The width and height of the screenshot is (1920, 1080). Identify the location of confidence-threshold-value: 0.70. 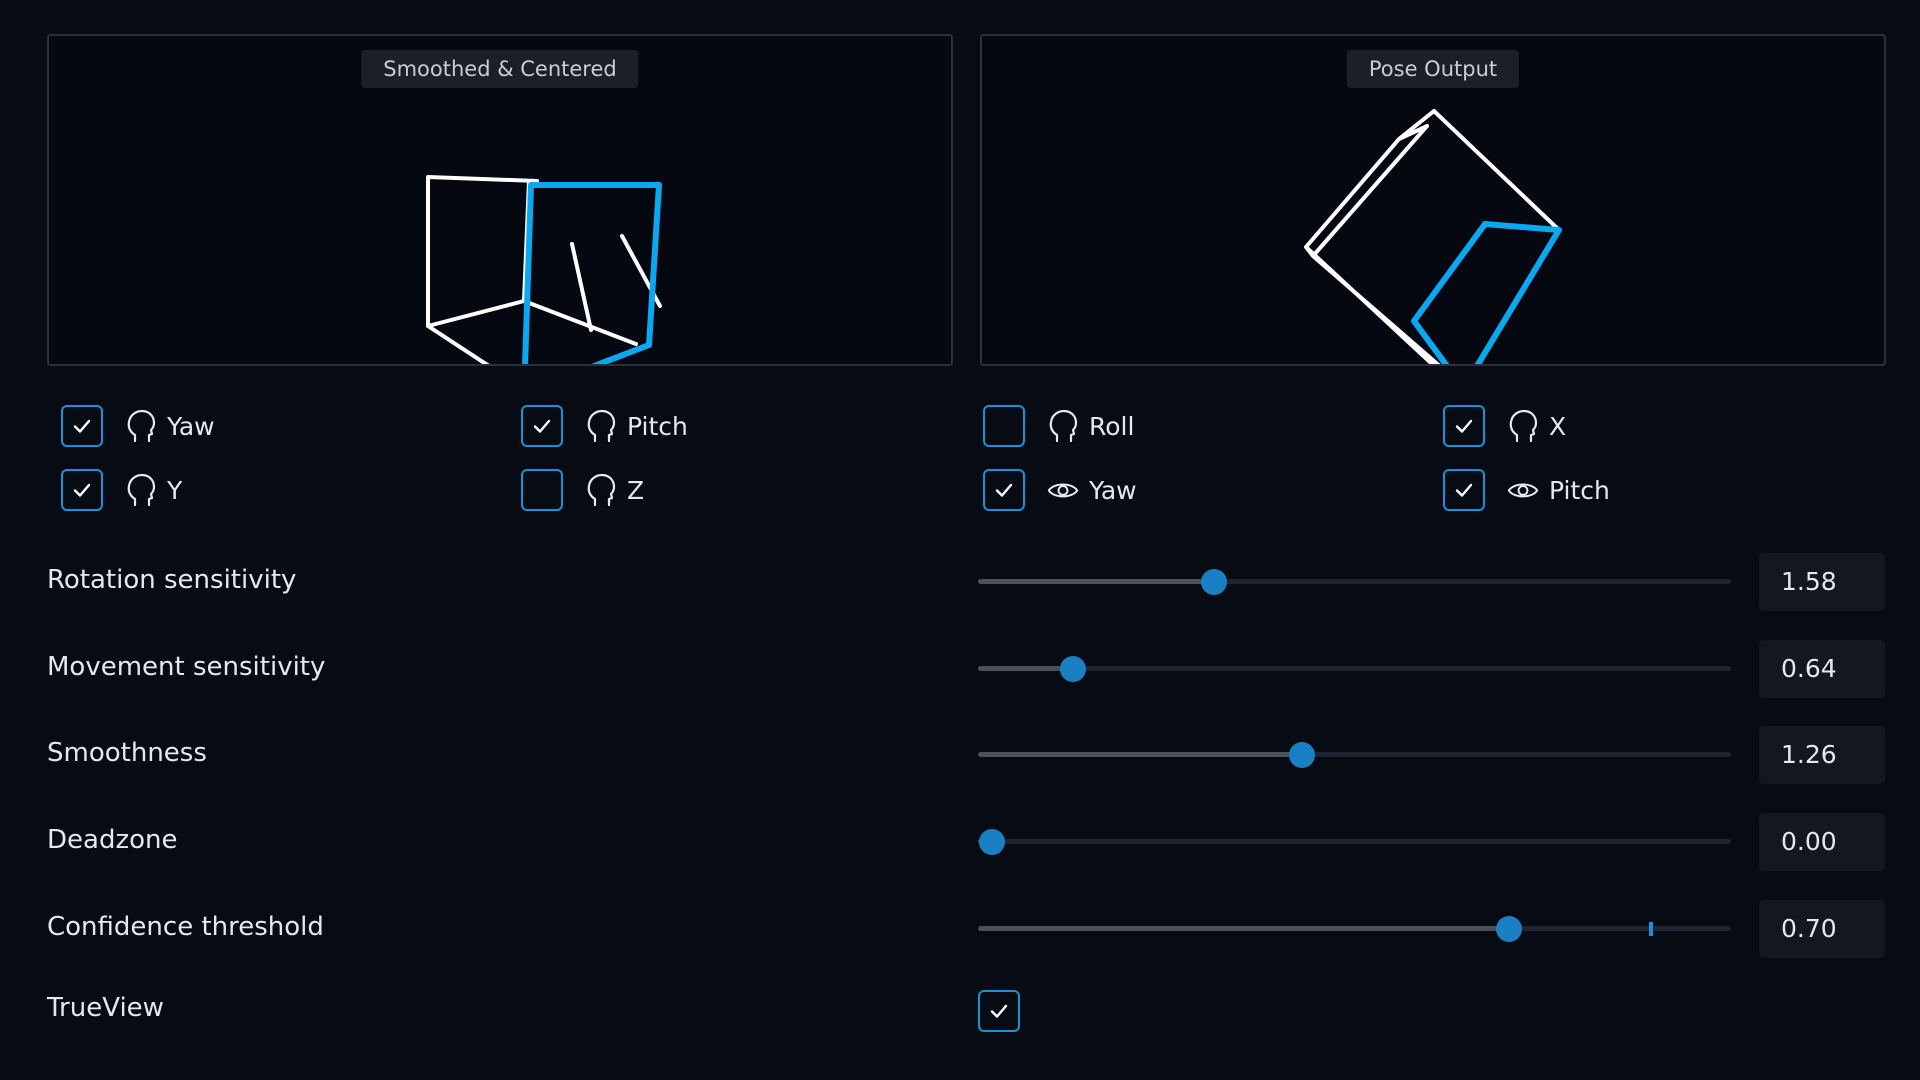
(1822, 928).